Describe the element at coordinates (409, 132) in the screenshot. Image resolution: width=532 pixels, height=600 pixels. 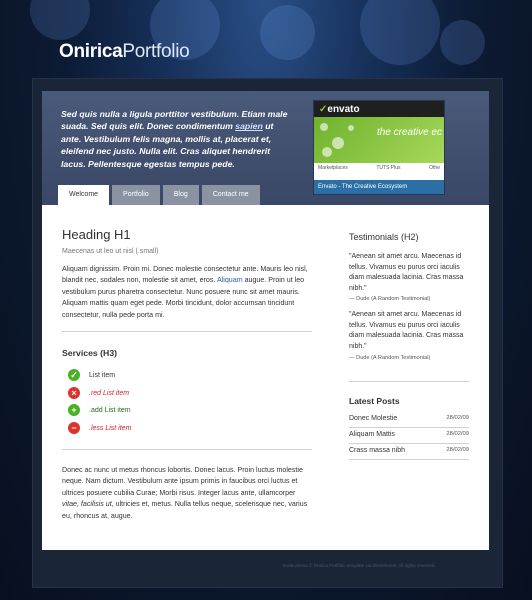
I see `screenshot-tagline: the creative ec` at that location.